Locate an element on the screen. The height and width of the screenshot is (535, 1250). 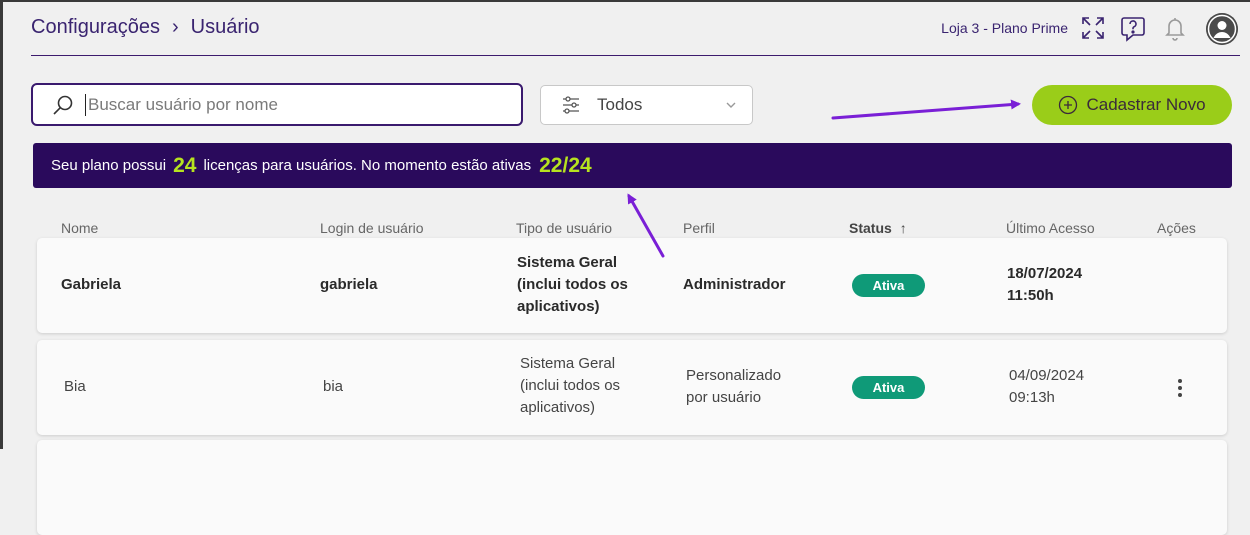
license-count: 24 is located at coordinates (185, 165).